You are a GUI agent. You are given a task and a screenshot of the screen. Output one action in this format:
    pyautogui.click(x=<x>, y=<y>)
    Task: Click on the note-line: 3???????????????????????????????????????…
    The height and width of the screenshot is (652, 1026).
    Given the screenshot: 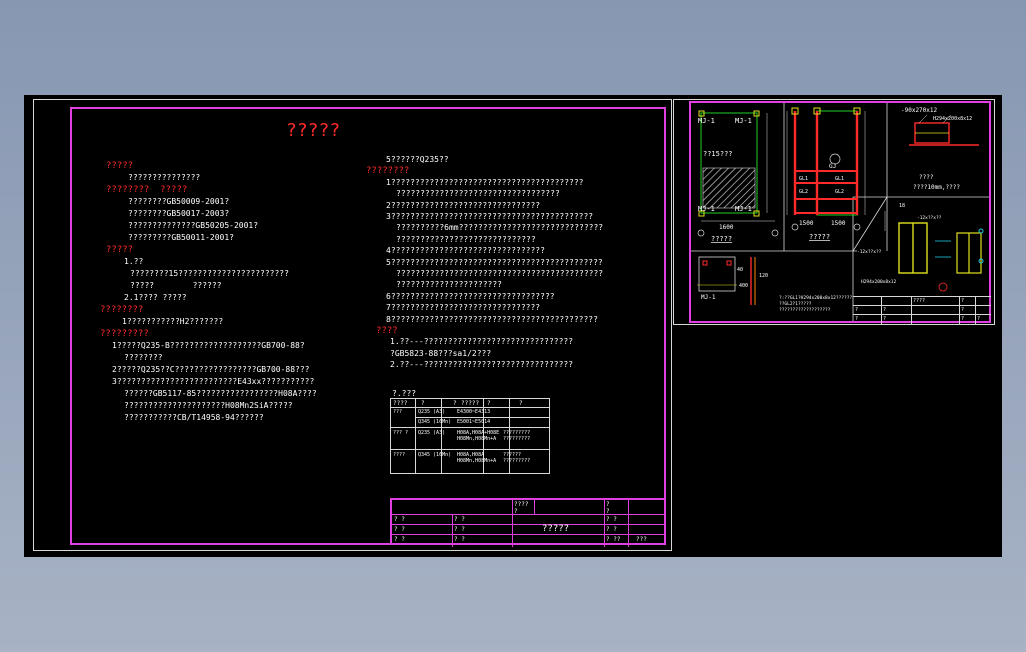 What is the action you would take?
    pyautogui.click(x=490, y=216)
    